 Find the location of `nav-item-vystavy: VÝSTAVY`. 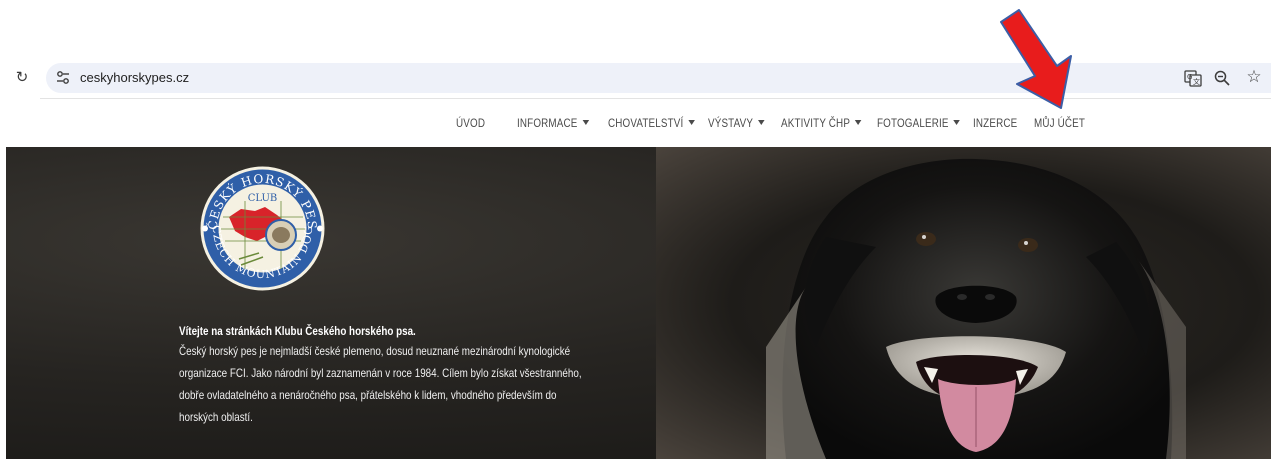

nav-item-vystavy: VÝSTAVY is located at coordinates (736, 123).